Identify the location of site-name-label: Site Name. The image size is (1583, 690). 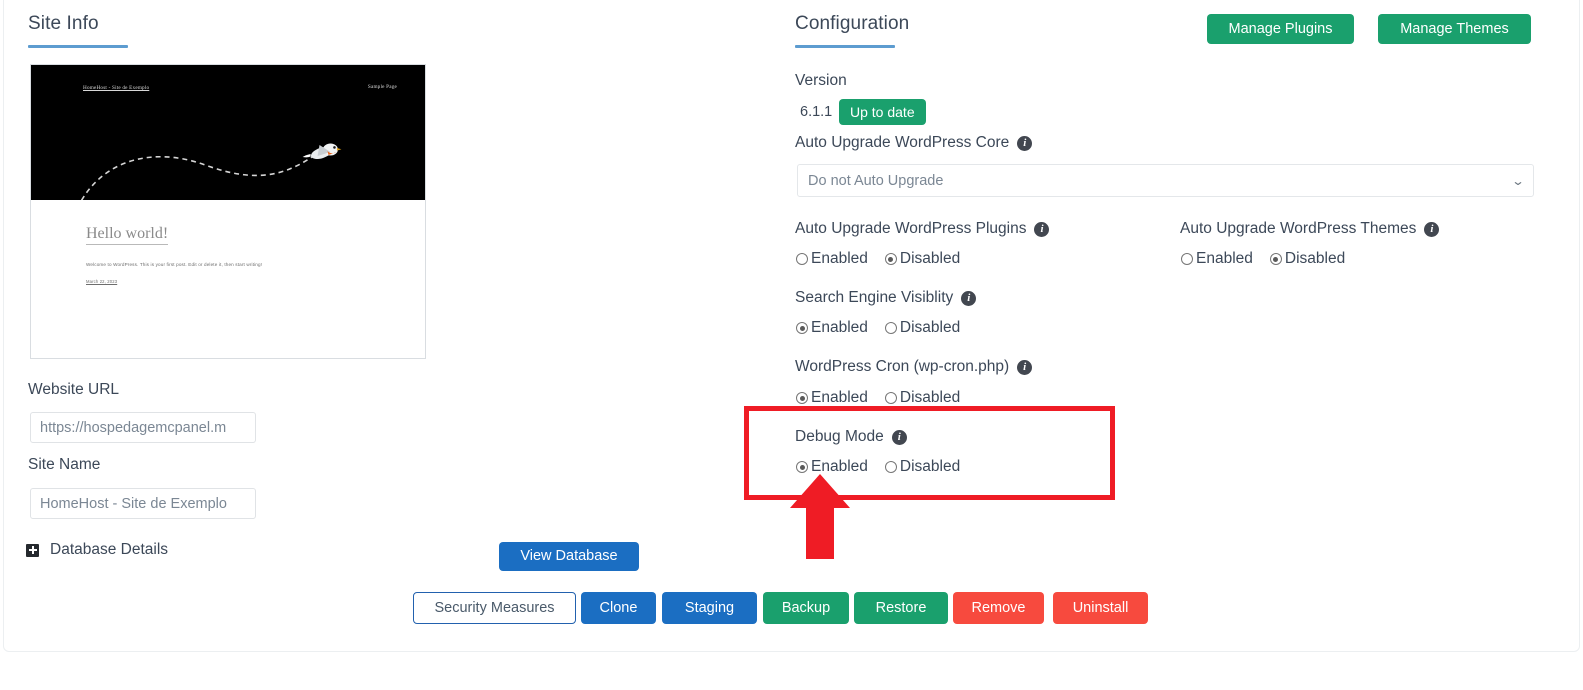
(64, 464).